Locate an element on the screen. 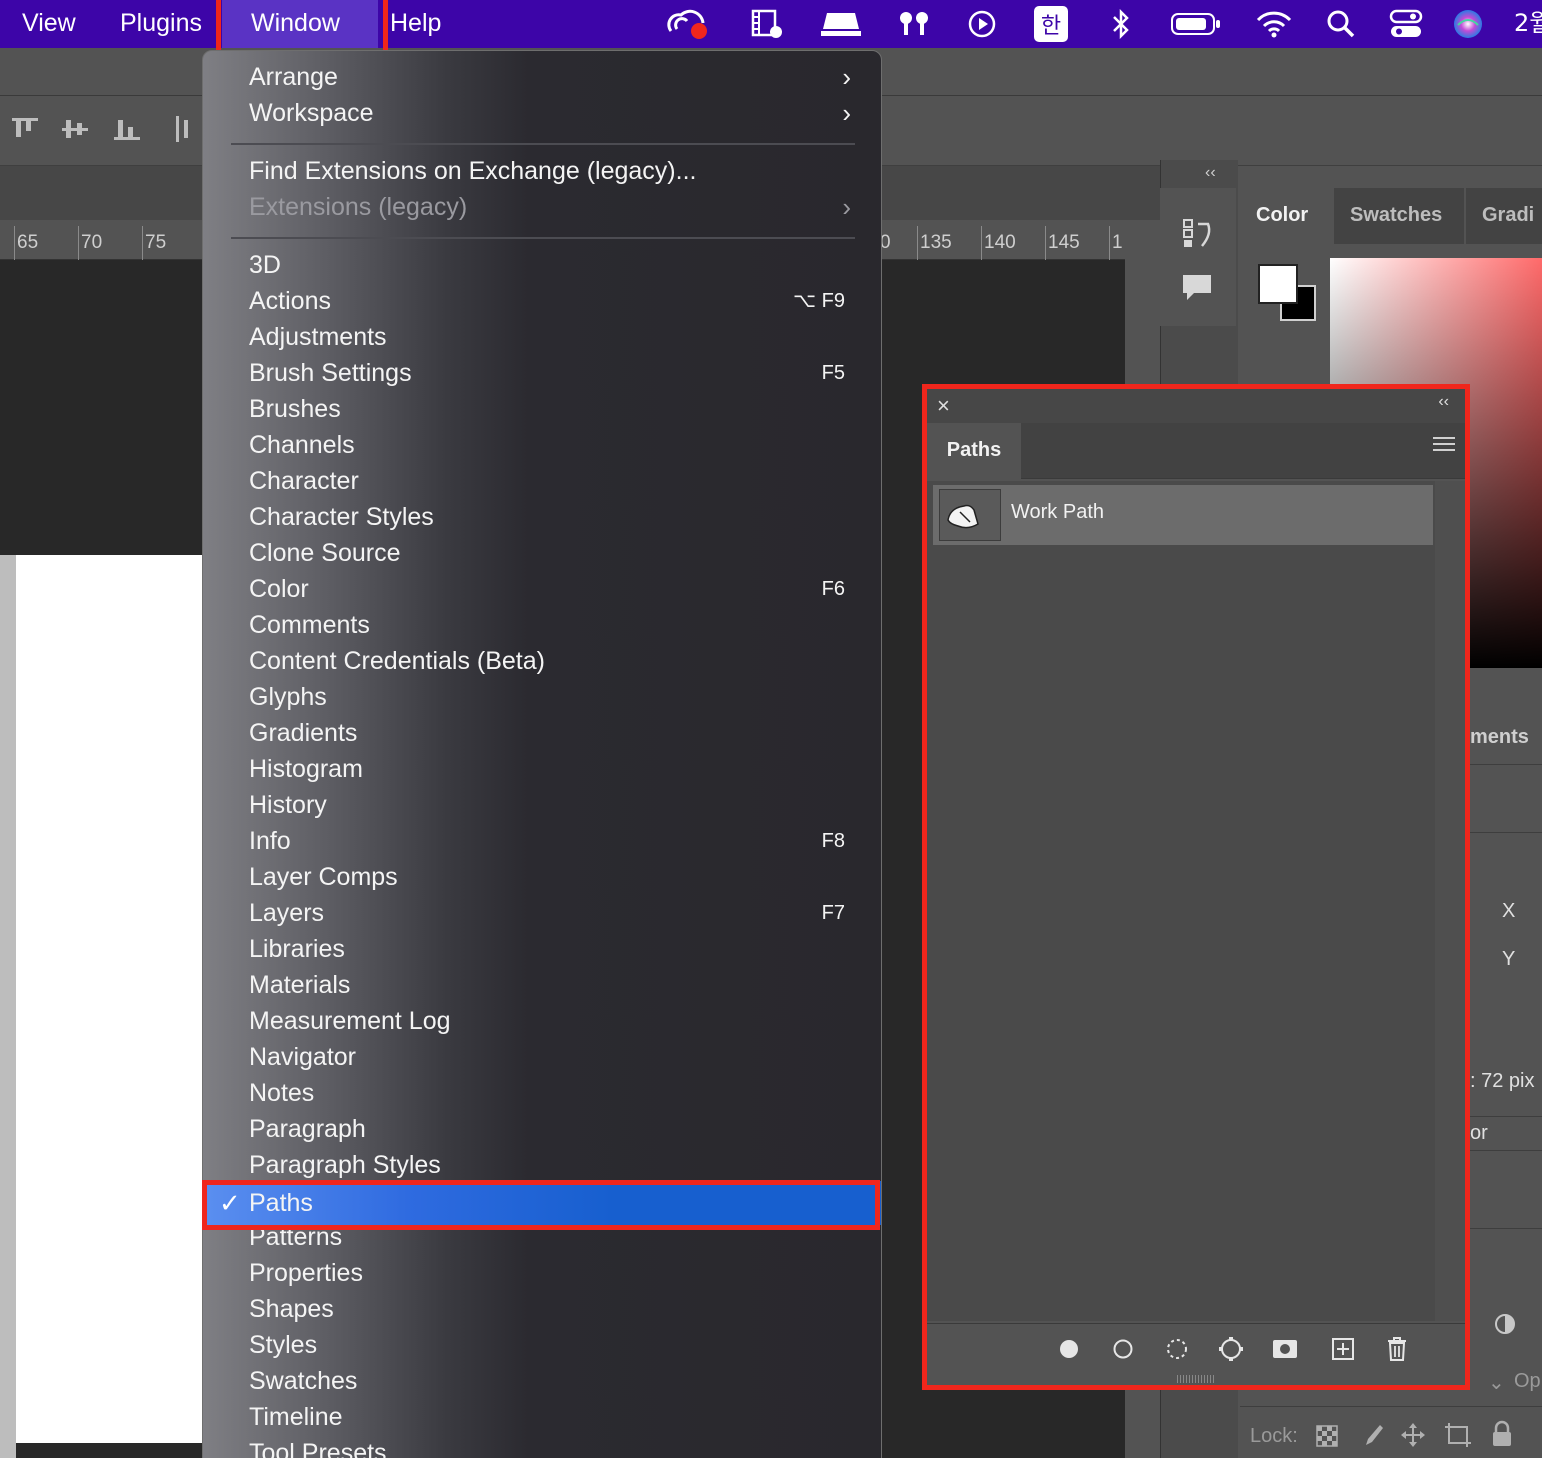  align-bottom-edges-icon is located at coordinates (127, 129).